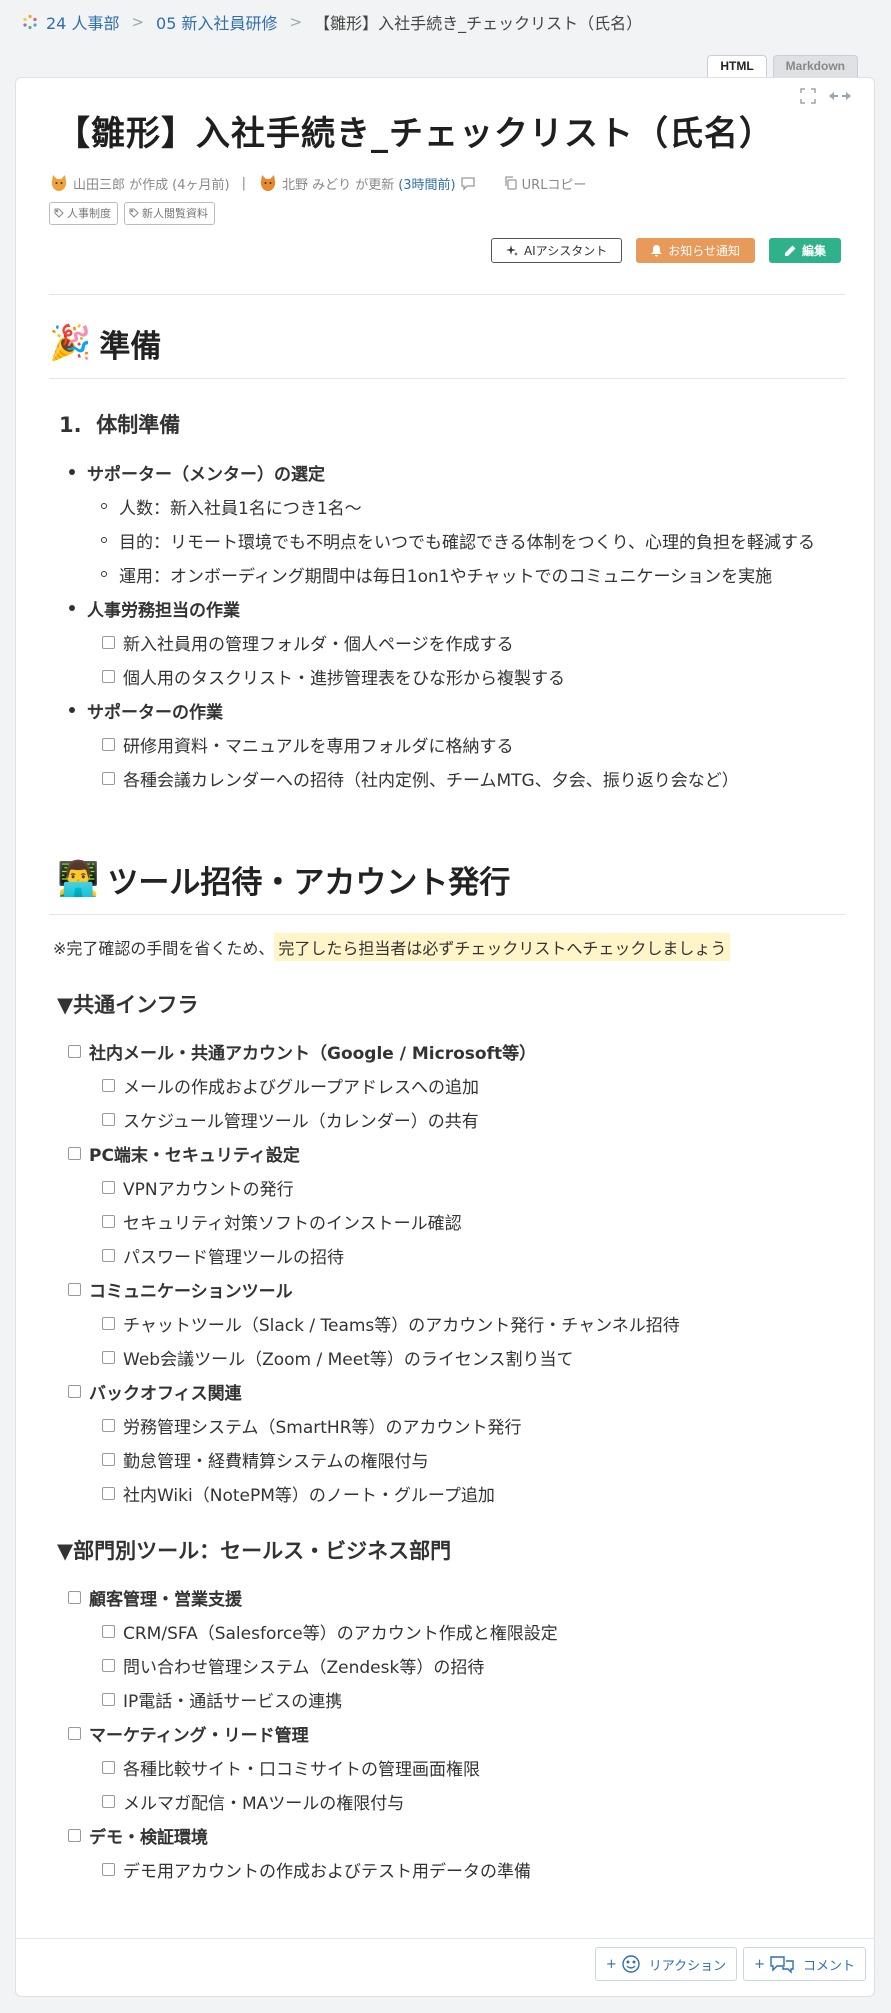 The width and height of the screenshot is (891, 2013). What do you see at coordinates (216, 22) in the screenshot?
I see `breadcrumb-folder-training: 05 新入社員研修` at bounding box center [216, 22].